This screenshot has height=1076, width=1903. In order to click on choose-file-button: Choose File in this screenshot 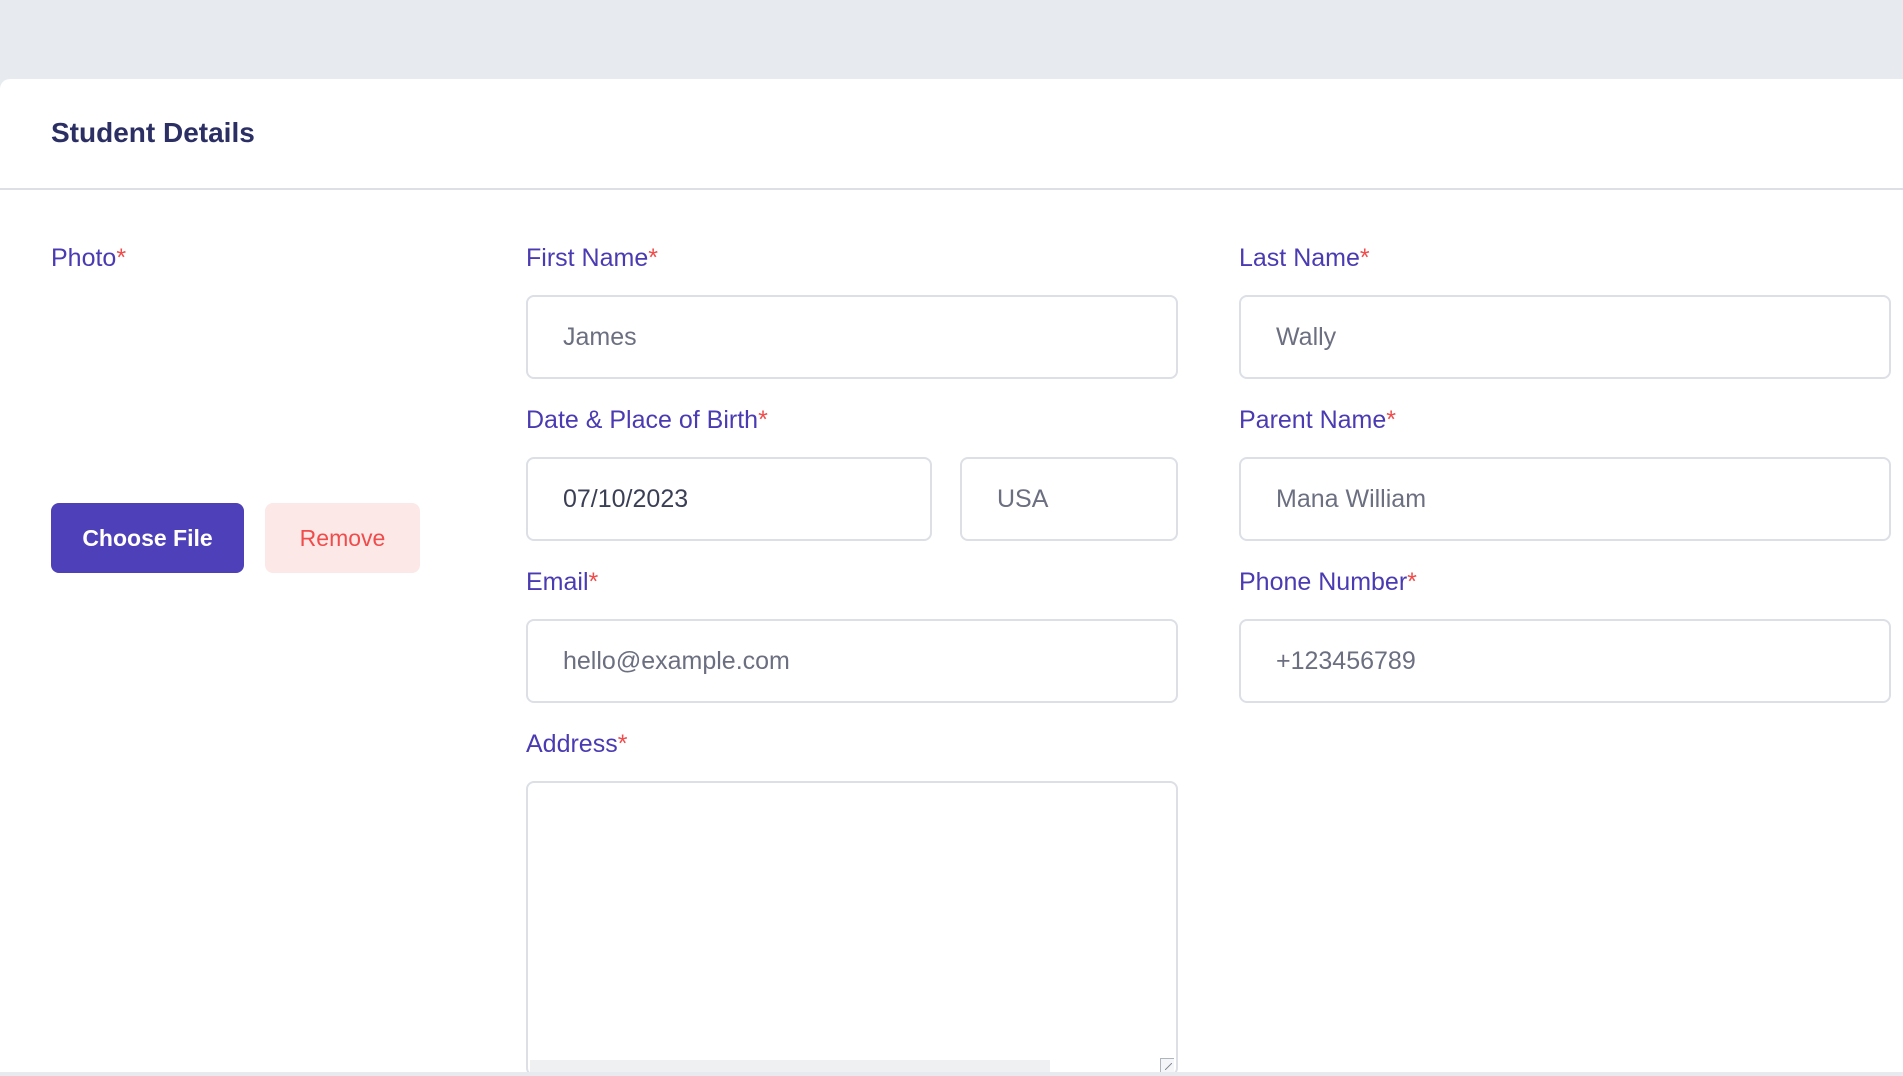, I will do `click(147, 538)`.